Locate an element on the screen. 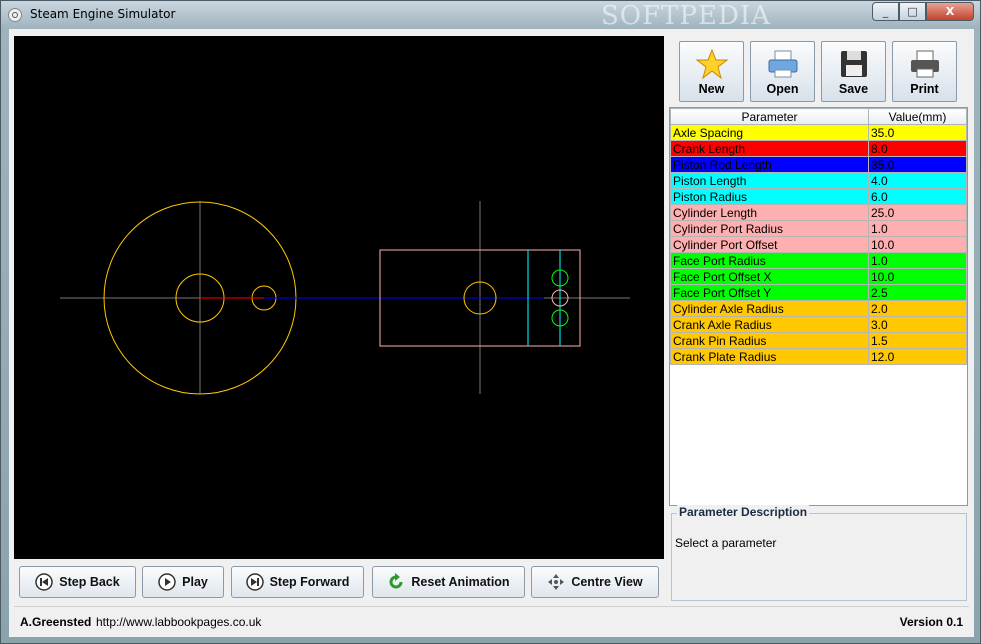  window-title: Steam Engine Simulator is located at coordinates (103, 14).